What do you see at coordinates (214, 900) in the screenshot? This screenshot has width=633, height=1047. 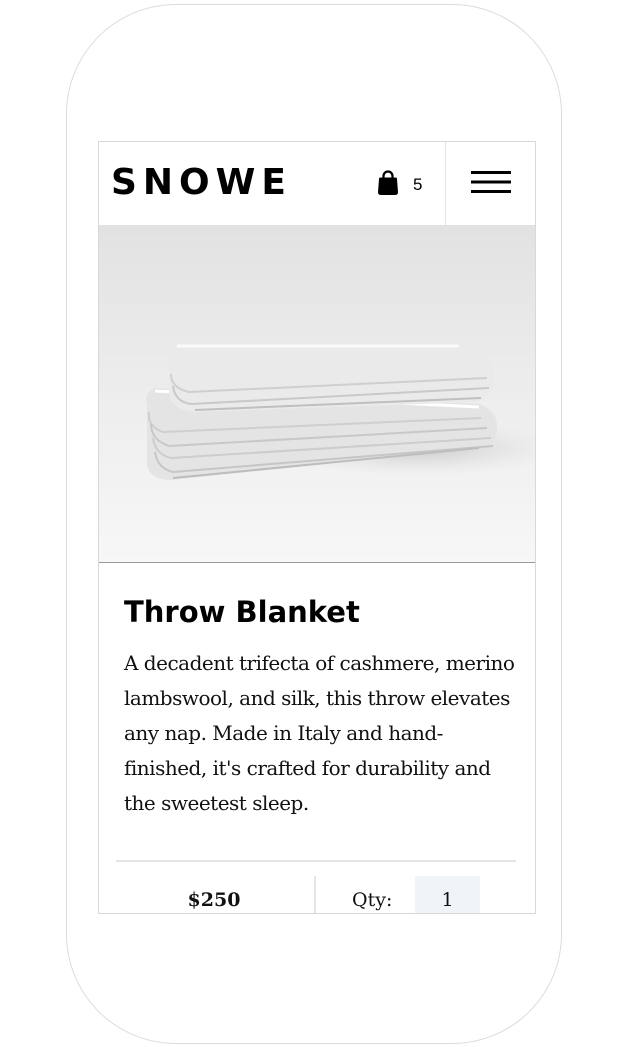 I see `product-price: $250` at bounding box center [214, 900].